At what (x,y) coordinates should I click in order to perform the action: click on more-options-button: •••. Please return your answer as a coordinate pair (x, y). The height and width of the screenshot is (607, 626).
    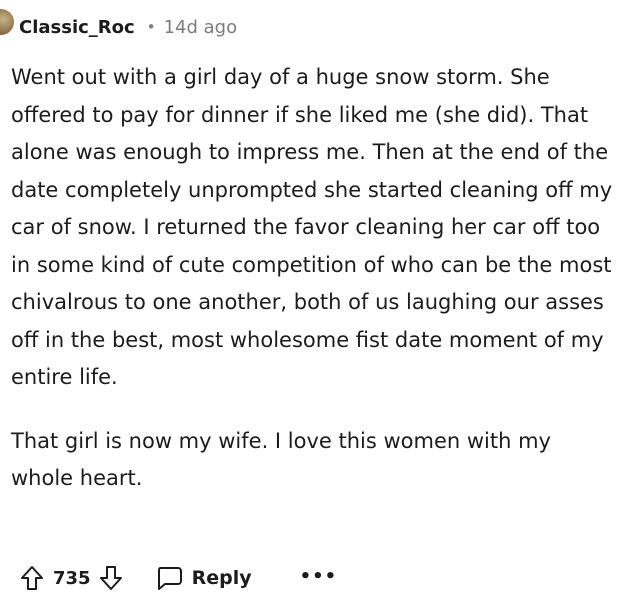
    Looking at the image, I should click on (319, 576).